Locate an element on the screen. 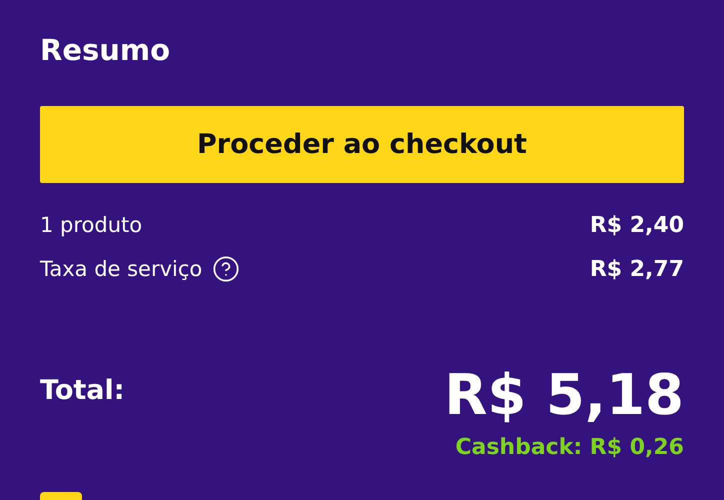 Image resolution: width=724 pixels, height=500 pixels. total-label: Total: is located at coordinates (82, 390).